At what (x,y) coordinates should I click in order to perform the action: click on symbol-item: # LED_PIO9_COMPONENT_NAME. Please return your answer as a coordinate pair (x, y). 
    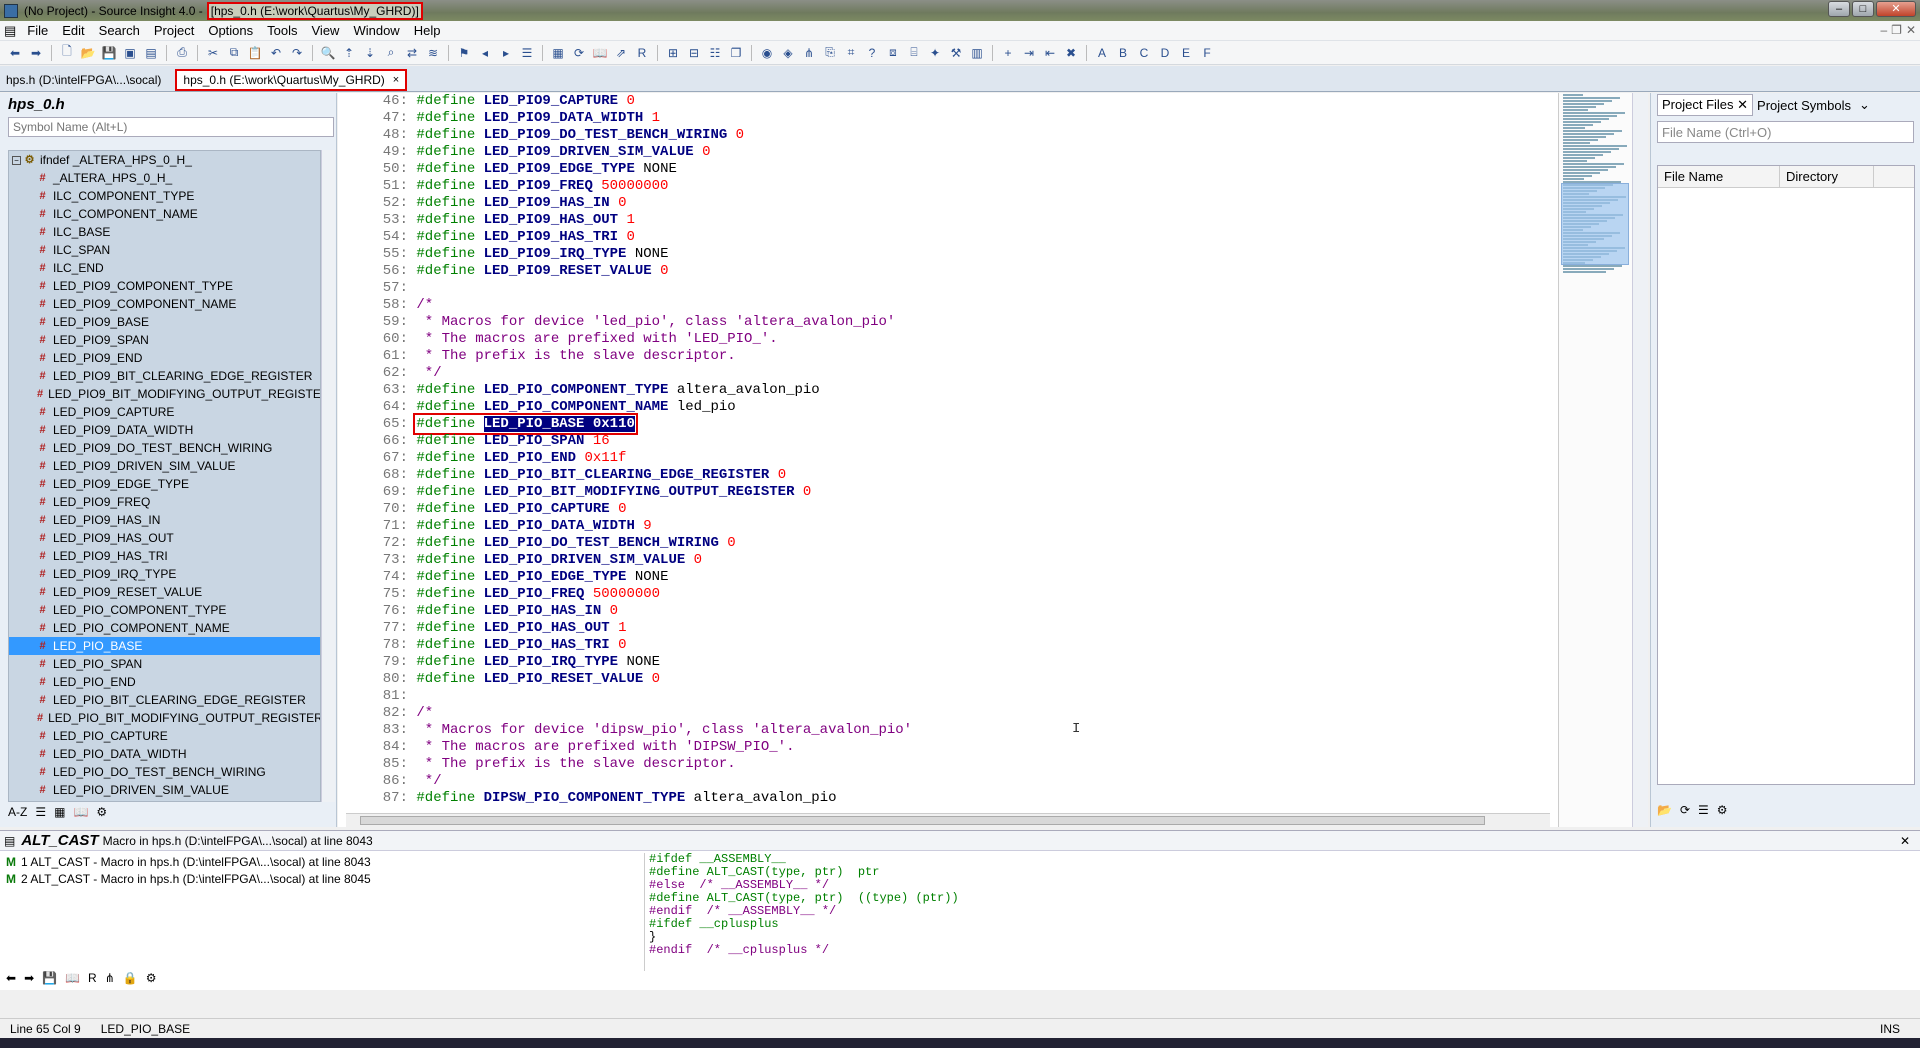
    Looking at the image, I should click on (164, 304).